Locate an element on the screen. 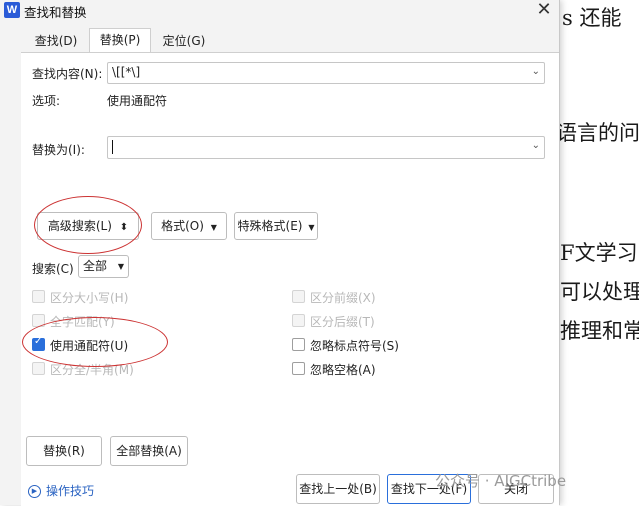  checkbox-label: 忽略空格(A) is located at coordinates (343, 370).